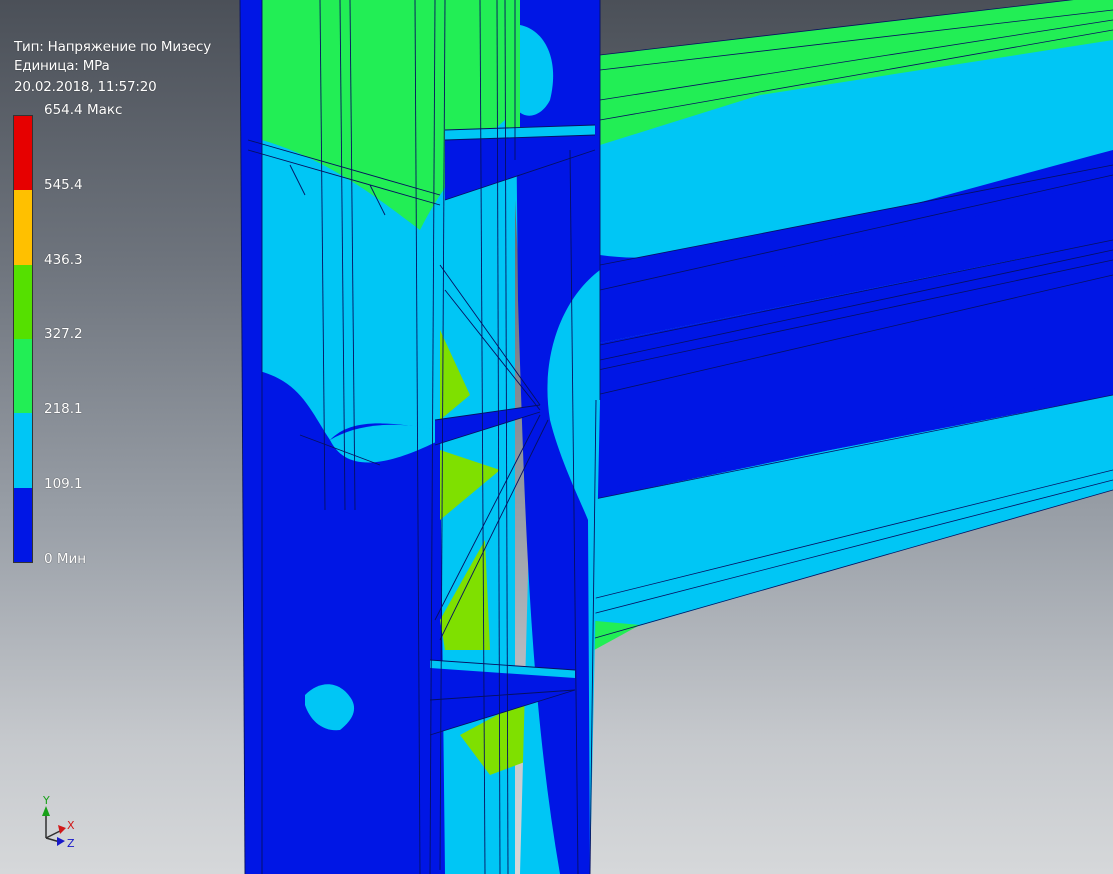 This screenshot has height=874, width=1113. I want to click on color-scale-bar, so click(23, 339).